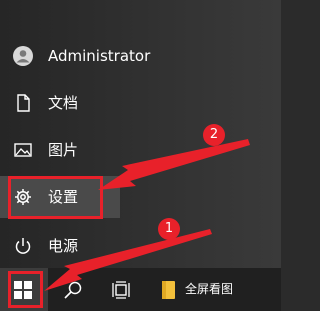  I want to click on task-view-button, so click(121, 289).